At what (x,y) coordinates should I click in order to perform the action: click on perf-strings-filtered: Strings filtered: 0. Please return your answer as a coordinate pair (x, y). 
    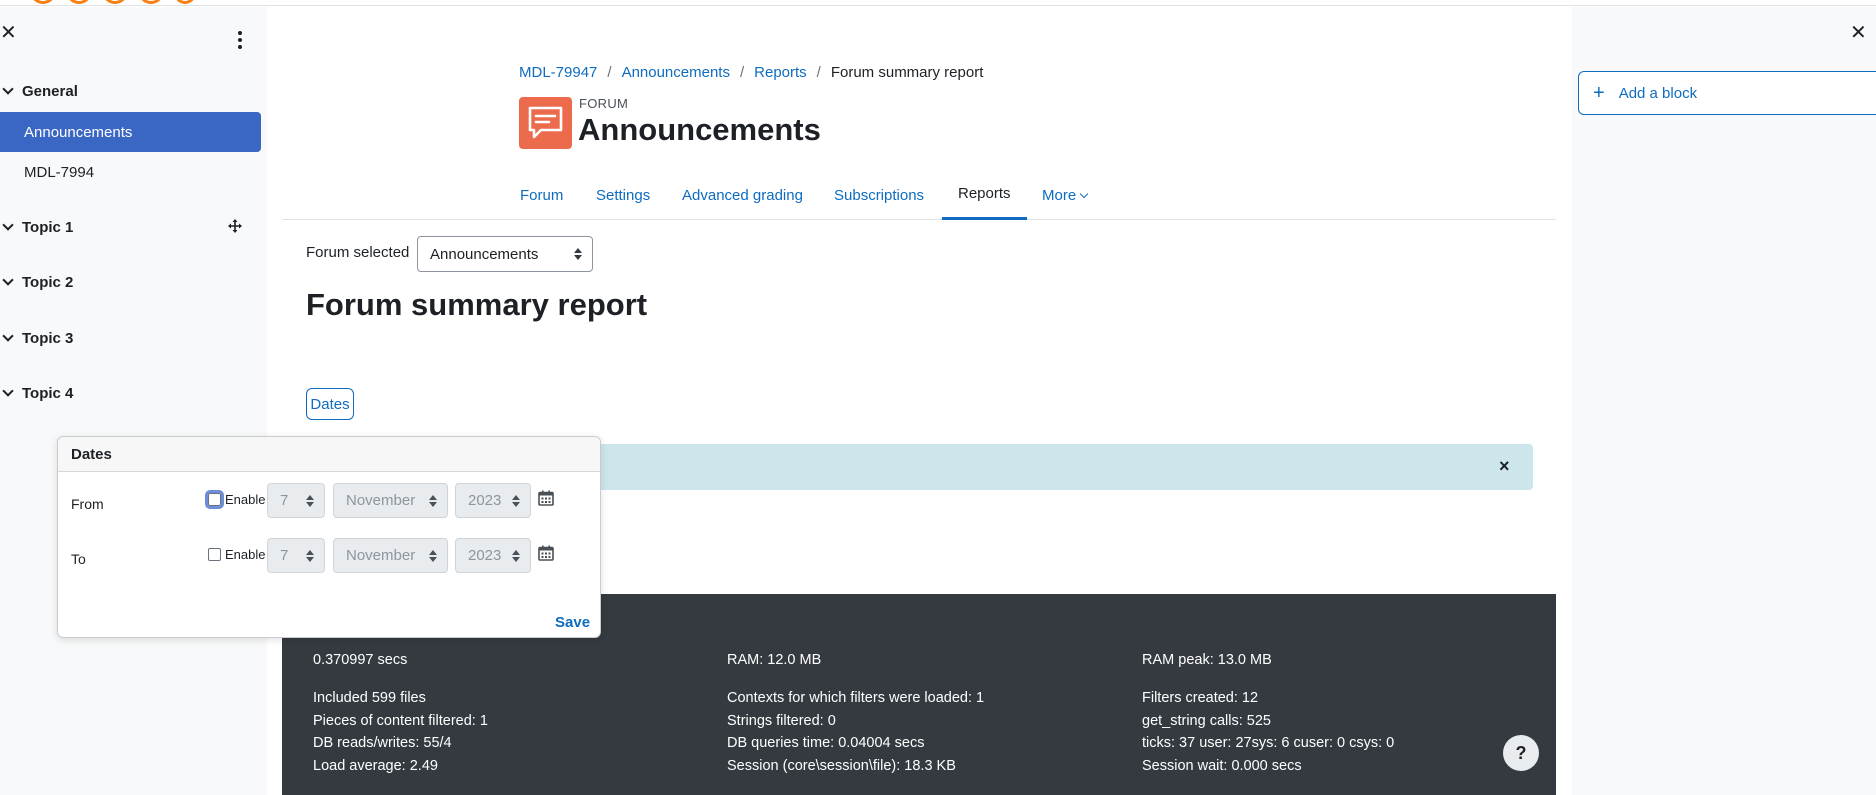
    Looking at the image, I should click on (781, 721).